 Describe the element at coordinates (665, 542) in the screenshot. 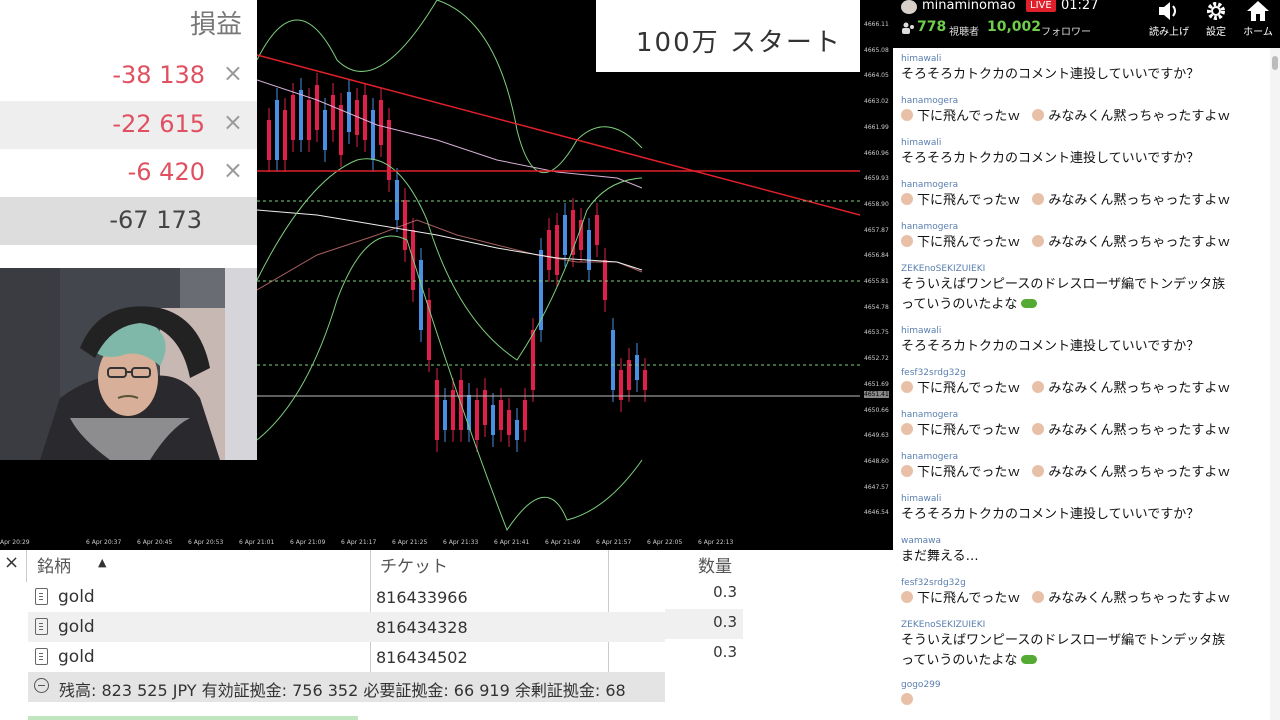

I see `time-tick-label: 6 Apr 22:05` at that location.